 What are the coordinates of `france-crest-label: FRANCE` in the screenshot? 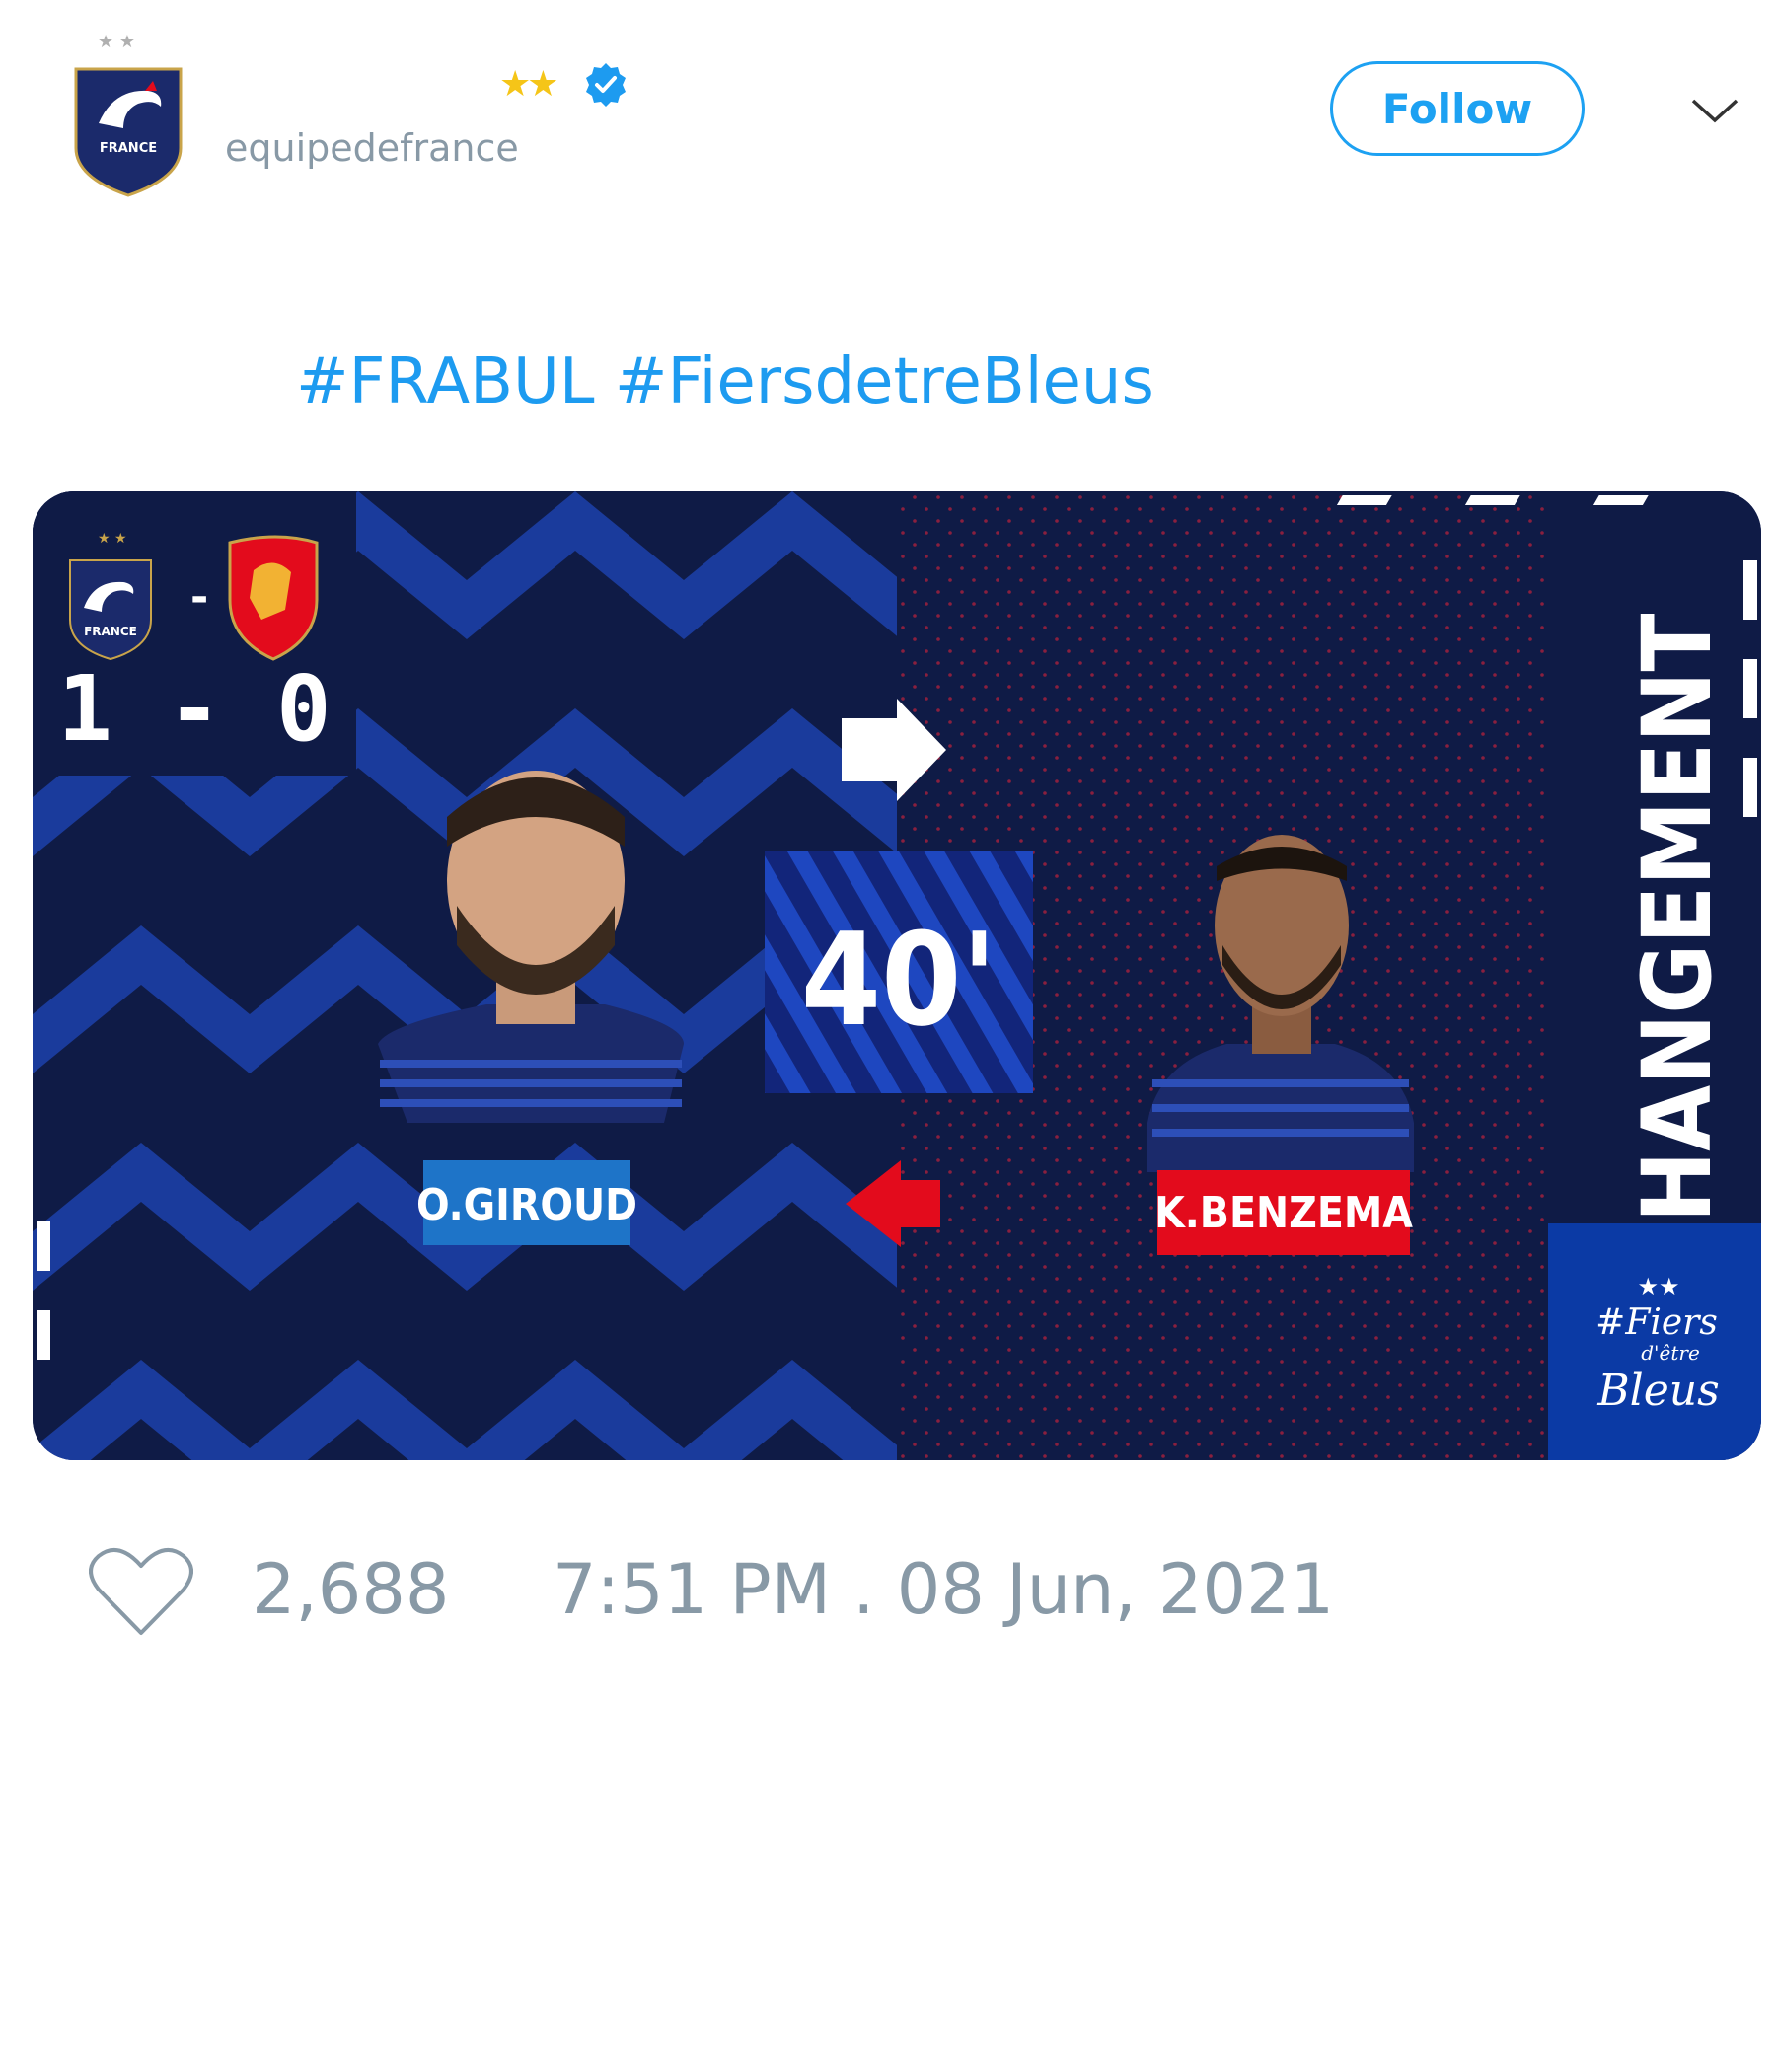 It's located at (111, 632).